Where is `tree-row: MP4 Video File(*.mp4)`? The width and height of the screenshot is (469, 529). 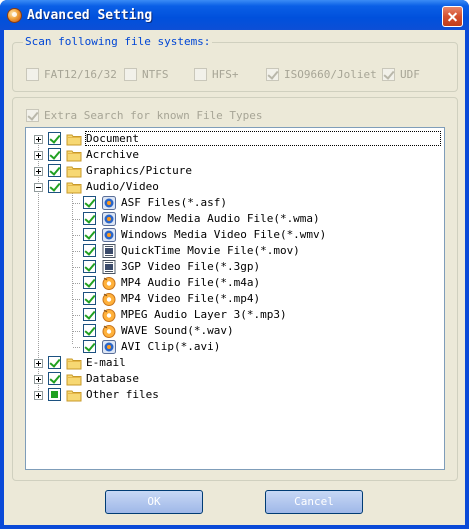 tree-row: MP4 Video File(*.mp4) is located at coordinates (235, 299).